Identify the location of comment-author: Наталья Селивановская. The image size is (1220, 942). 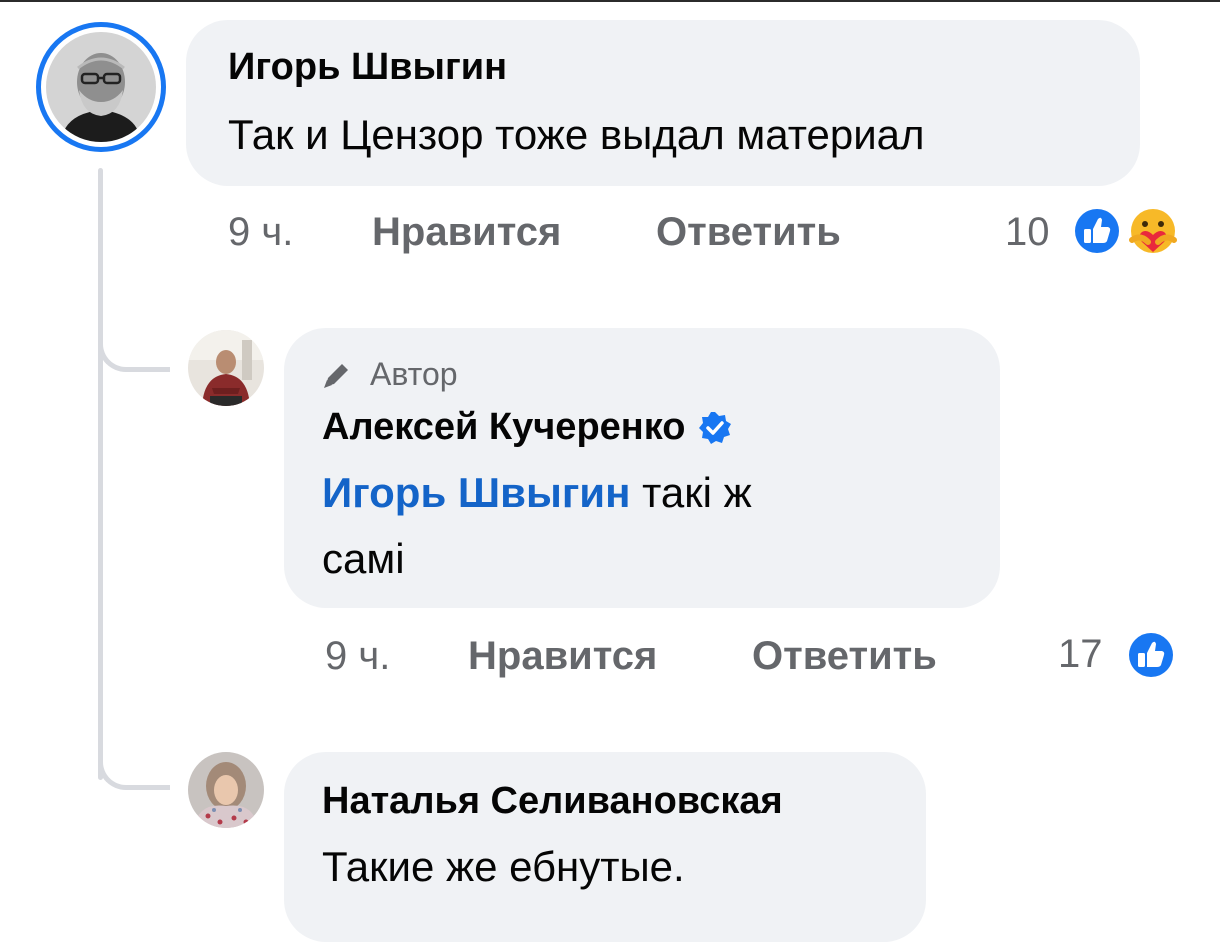
(552, 801).